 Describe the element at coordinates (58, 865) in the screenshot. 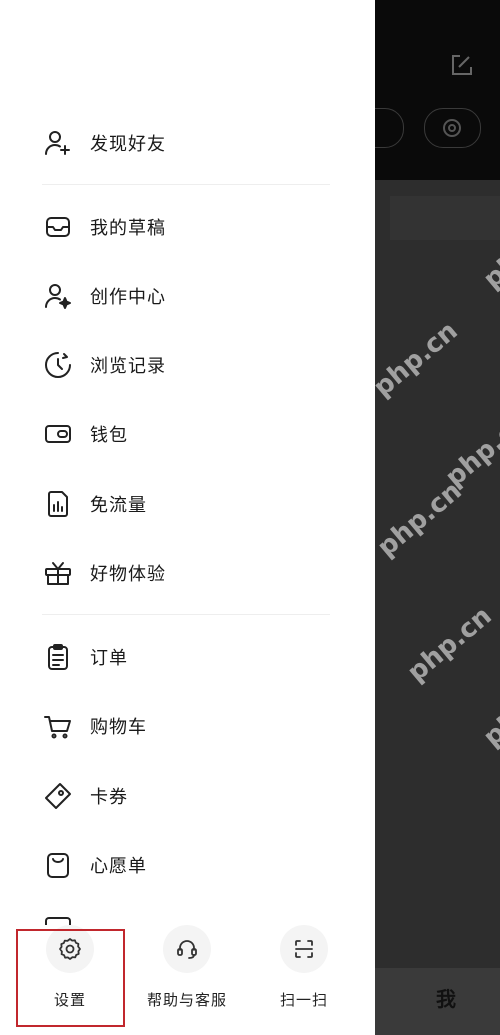

I see `wishlist-bag-icon` at that location.